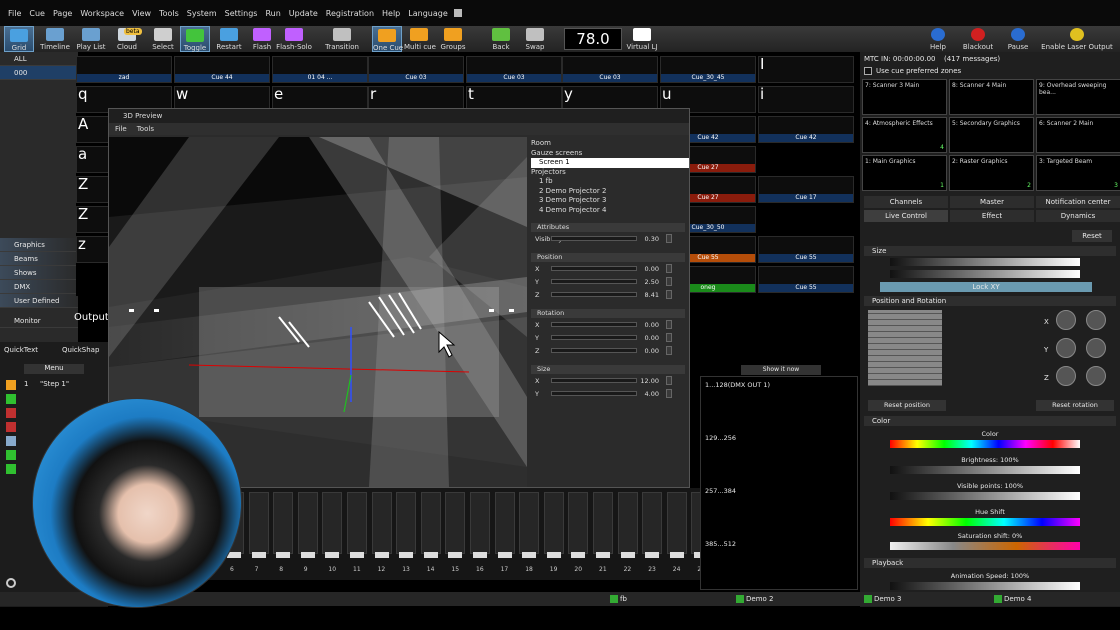 Image resolution: width=1120 pixels, height=630 pixels. I want to click on reset-rotation-button: Reset rotation, so click(1075, 405).